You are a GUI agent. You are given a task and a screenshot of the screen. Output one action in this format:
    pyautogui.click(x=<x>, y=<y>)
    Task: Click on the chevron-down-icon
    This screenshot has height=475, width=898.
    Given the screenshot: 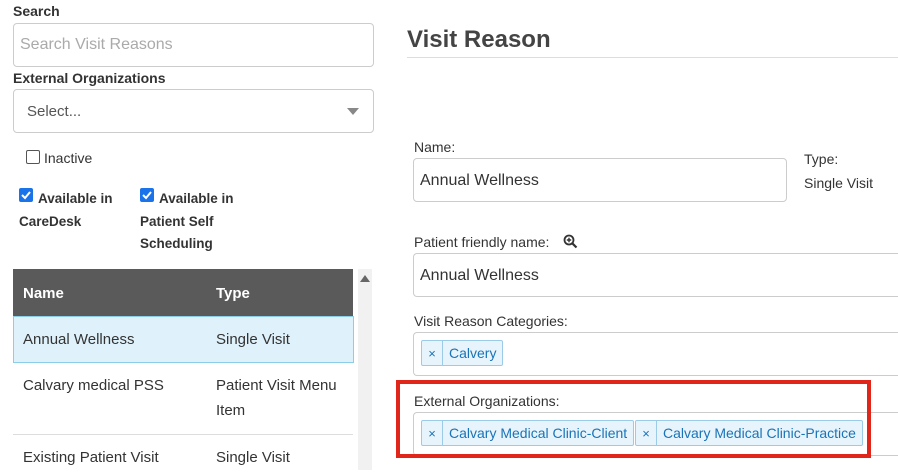 What is the action you would take?
    pyautogui.click(x=353, y=111)
    